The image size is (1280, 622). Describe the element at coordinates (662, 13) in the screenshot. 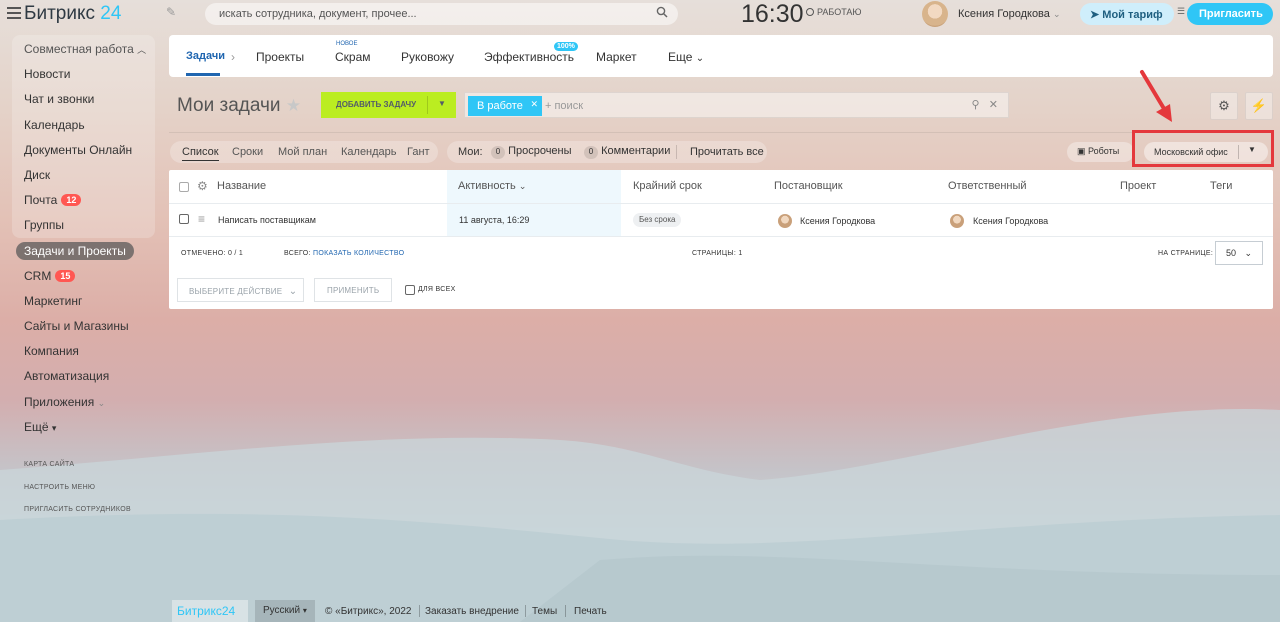

I see `search-icon` at that location.